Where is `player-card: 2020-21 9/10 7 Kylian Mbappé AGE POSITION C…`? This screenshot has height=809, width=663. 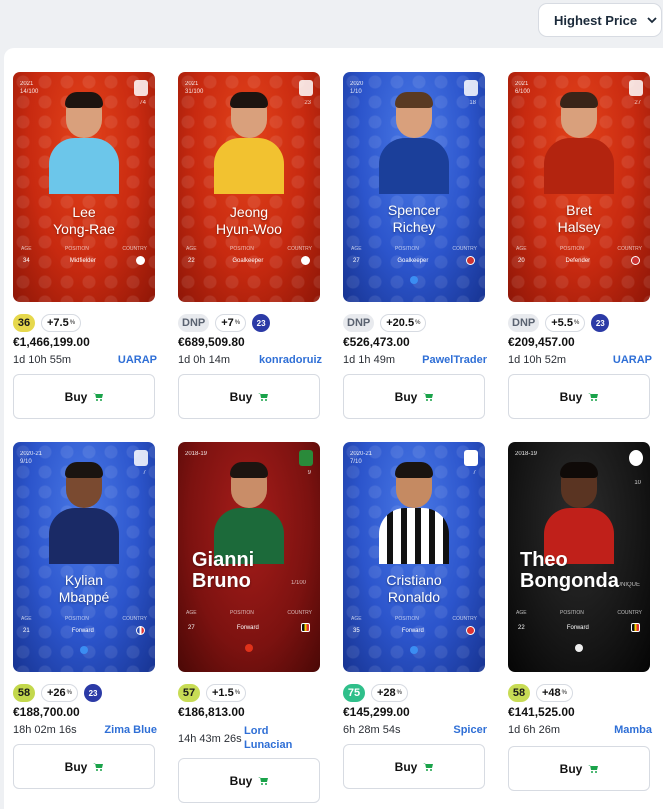 player-card: 2020-21 9/10 7 Kylian Mbappé AGE POSITION C… is located at coordinates (84, 557).